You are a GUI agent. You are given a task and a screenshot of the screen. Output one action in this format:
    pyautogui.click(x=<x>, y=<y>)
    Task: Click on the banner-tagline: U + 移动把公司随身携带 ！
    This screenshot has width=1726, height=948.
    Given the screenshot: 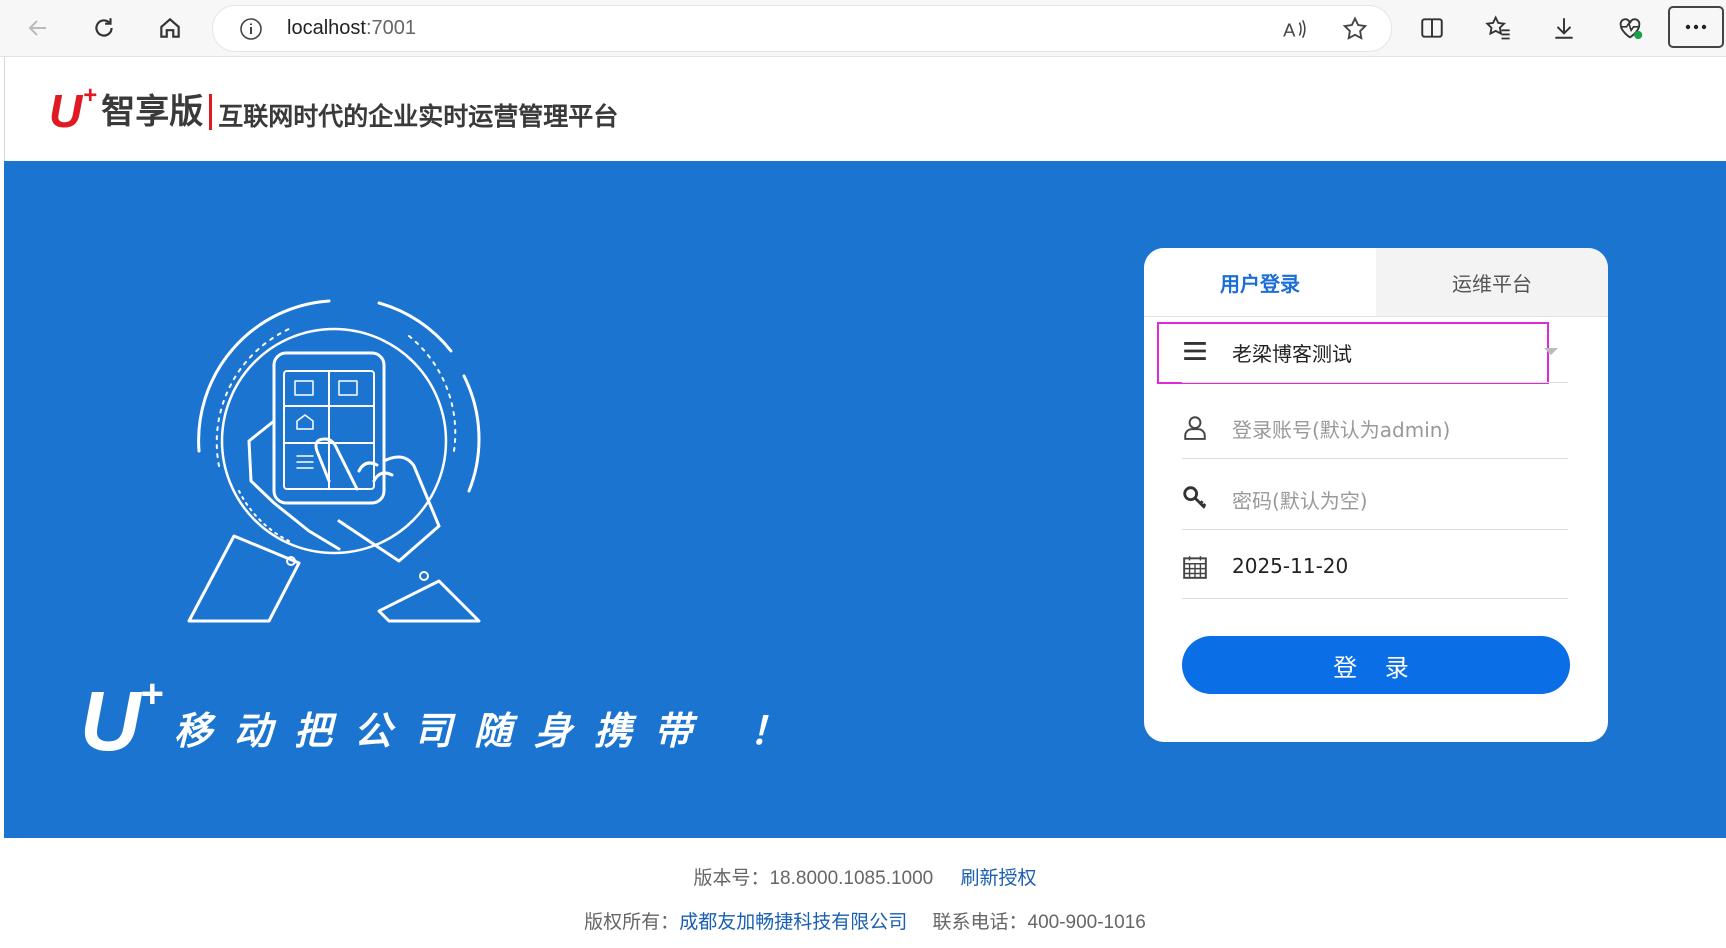 What is the action you would take?
    pyautogui.click(x=445, y=720)
    